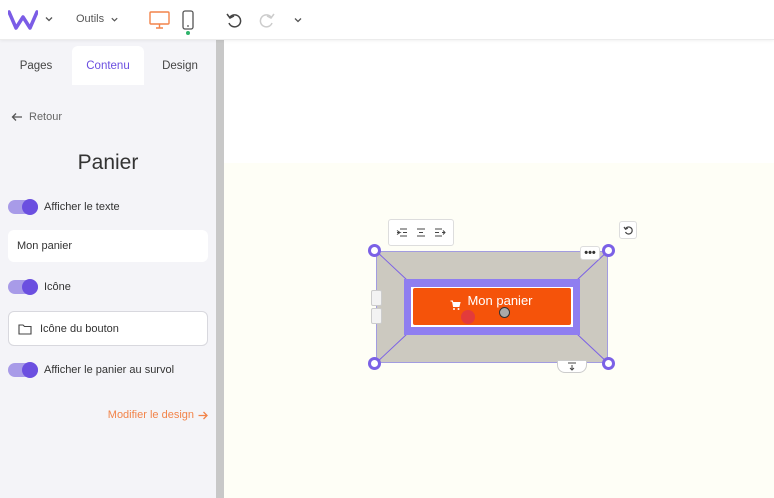  I want to click on cart-button-label: Mon panier, so click(500, 300).